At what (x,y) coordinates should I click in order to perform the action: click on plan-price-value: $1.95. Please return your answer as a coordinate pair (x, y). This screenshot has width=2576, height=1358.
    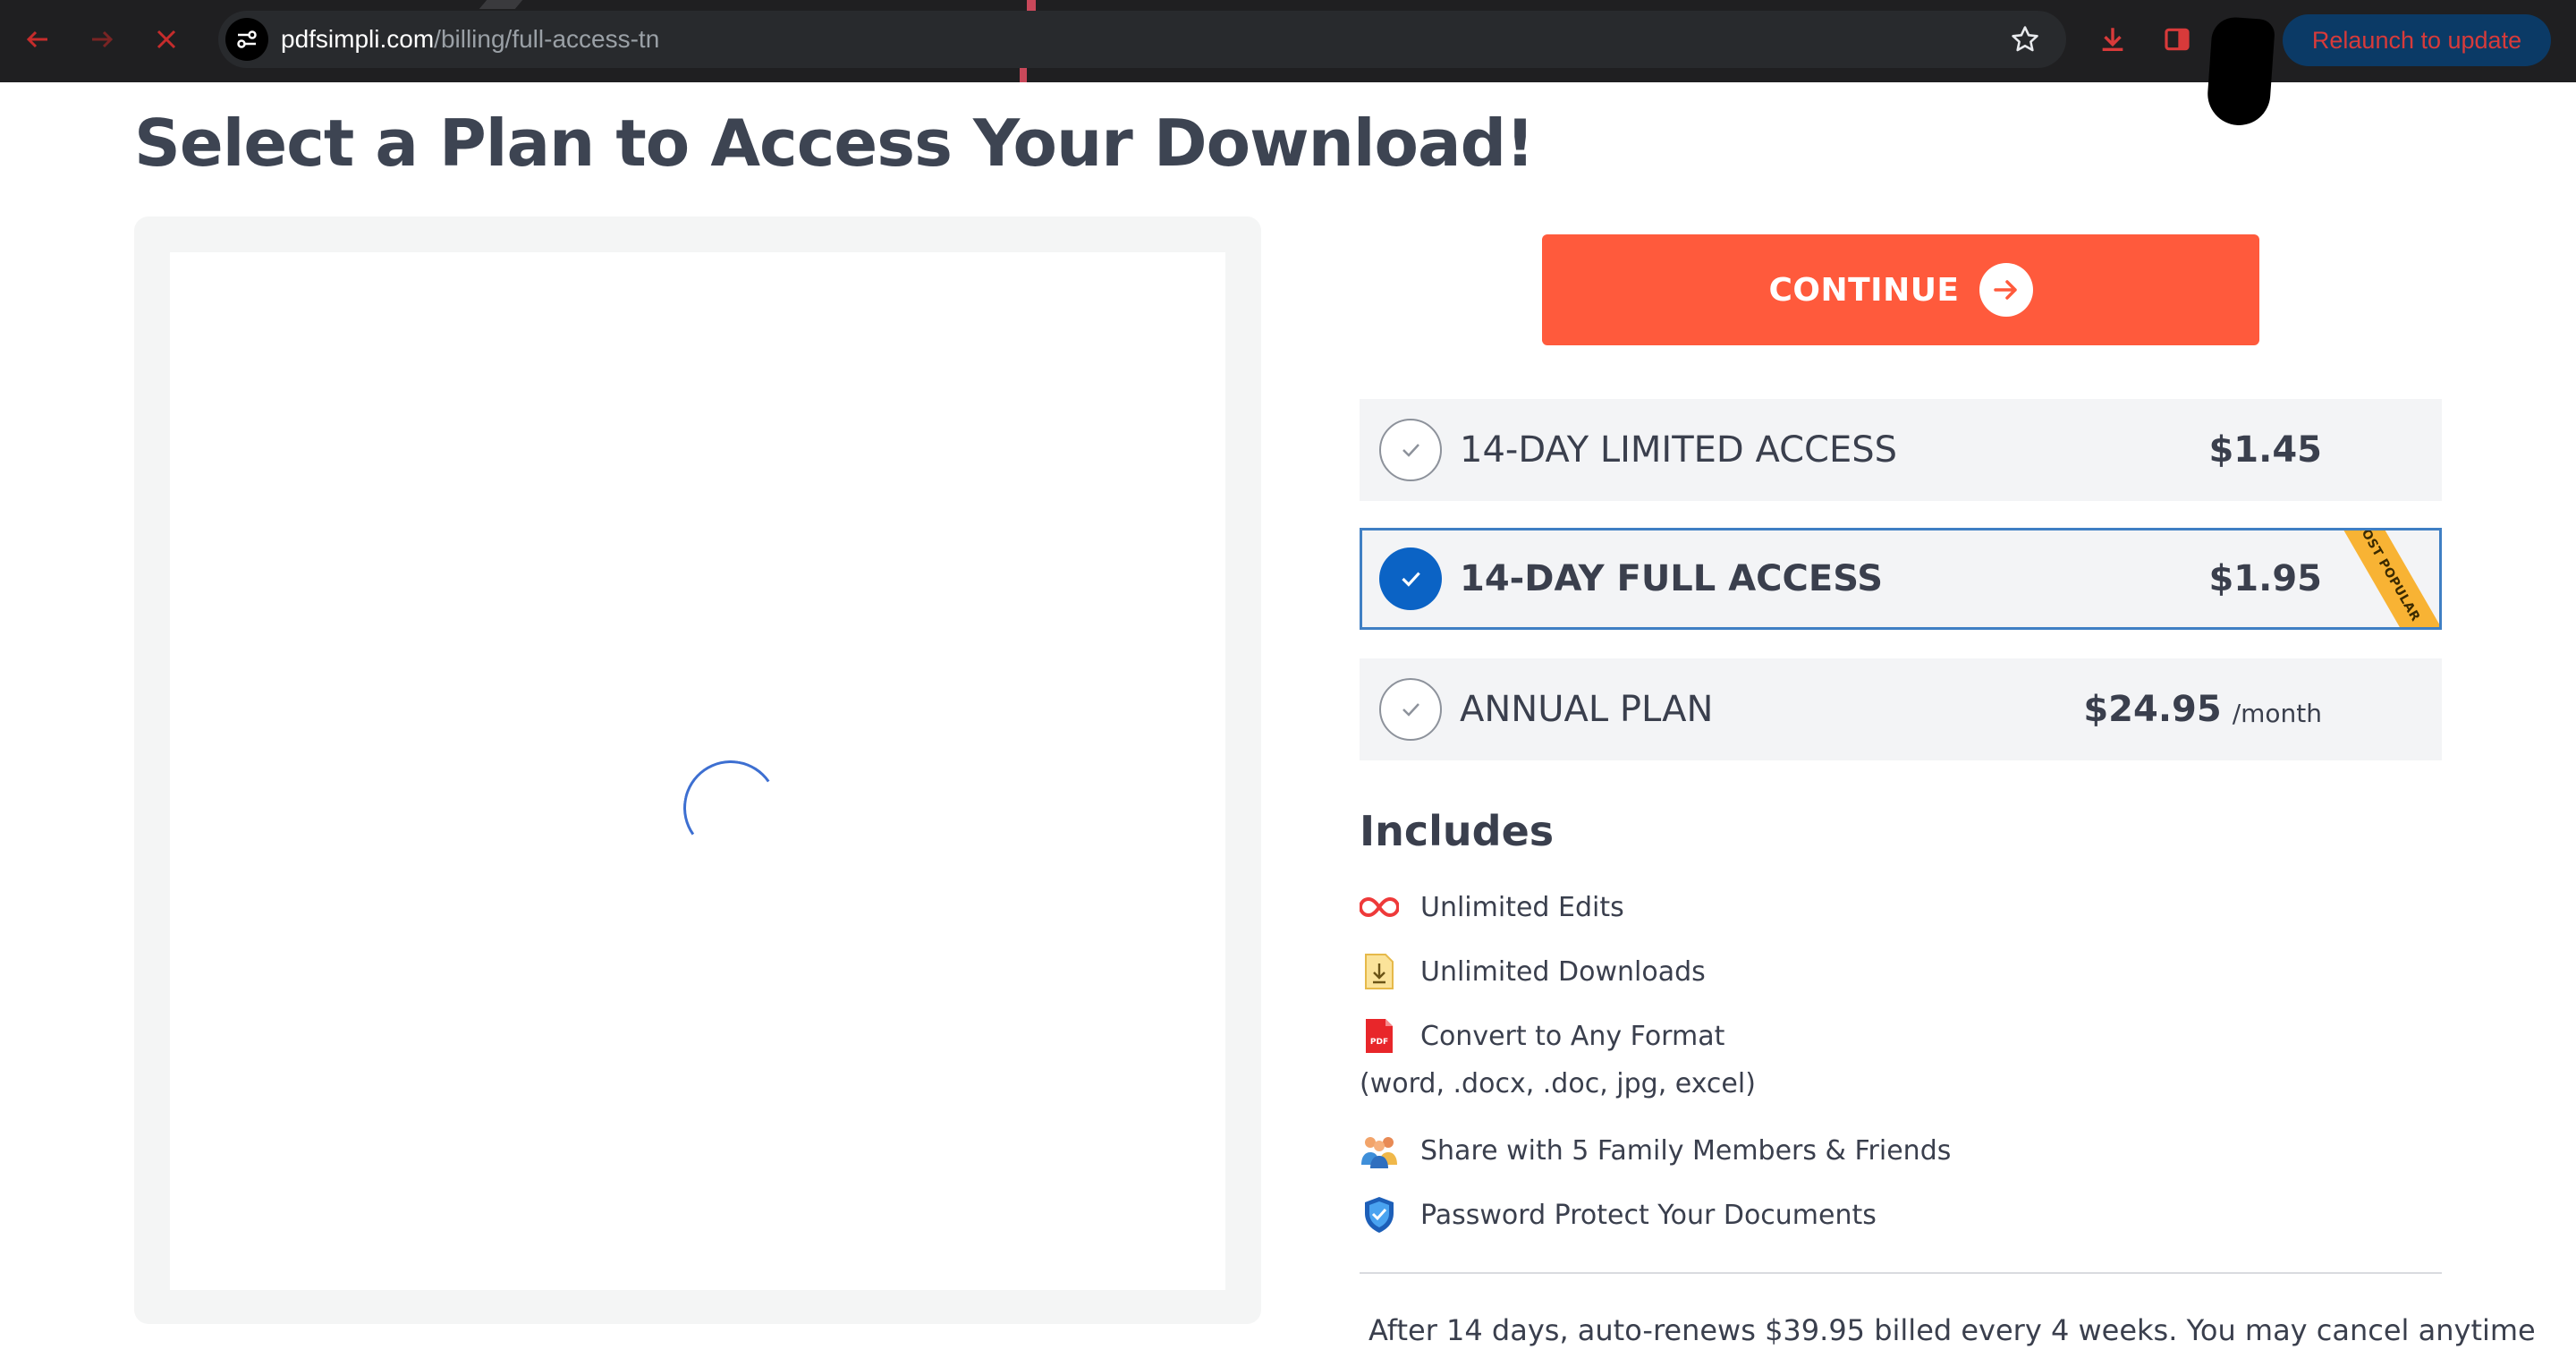
    Looking at the image, I should click on (2265, 579).